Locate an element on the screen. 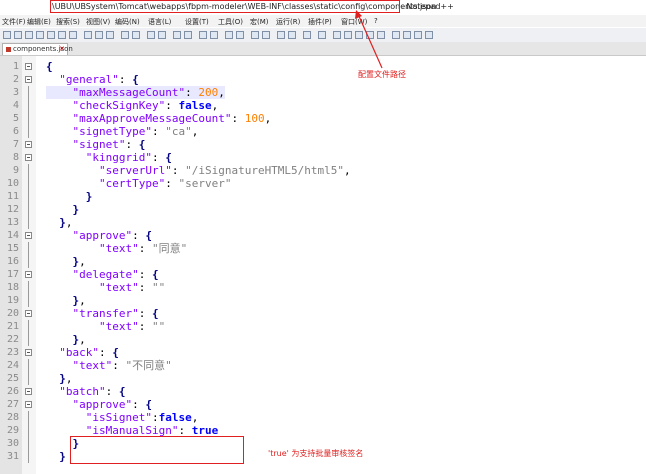  code-line: 27 "approve": { is located at coordinates (323, 404).